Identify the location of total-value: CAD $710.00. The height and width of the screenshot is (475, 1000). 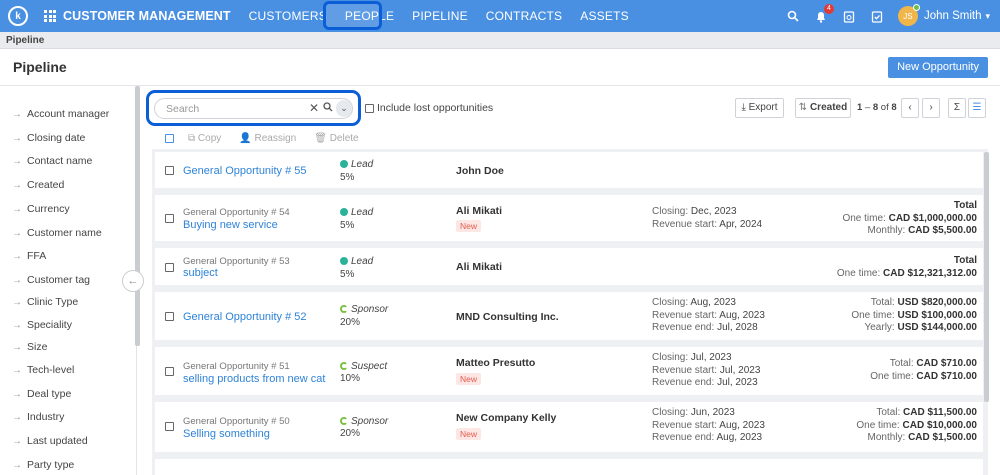
(946, 363).